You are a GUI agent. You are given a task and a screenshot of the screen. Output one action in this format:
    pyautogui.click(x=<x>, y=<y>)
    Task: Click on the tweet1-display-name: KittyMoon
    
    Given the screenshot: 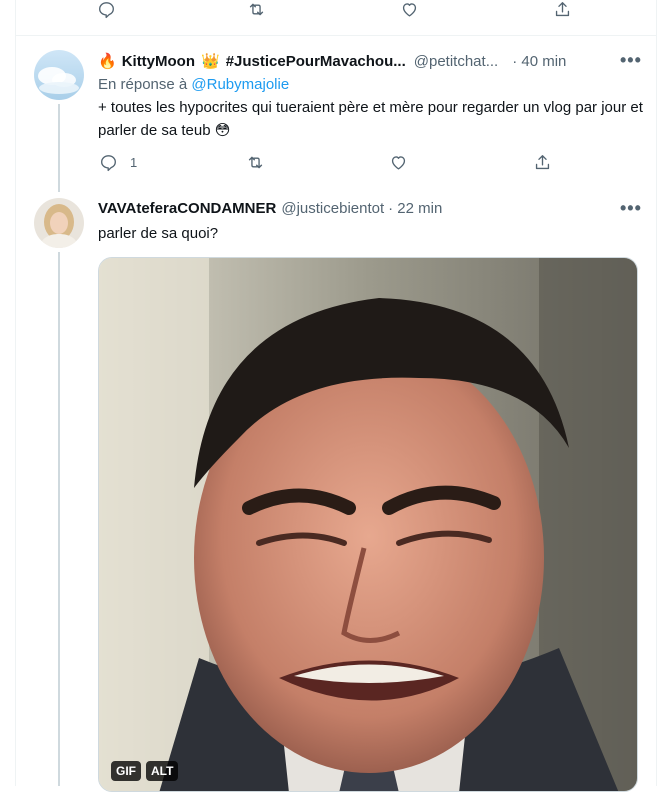 What is the action you would take?
    pyautogui.click(x=158, y=61)
    